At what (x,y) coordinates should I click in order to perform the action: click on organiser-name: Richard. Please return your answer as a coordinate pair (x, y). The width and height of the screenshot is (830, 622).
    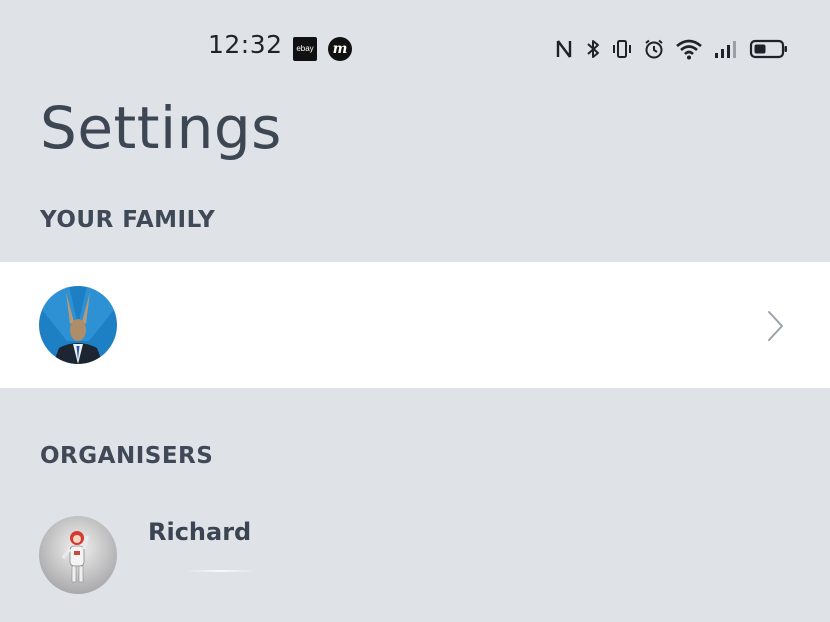
    Looking at the image, I should click on (200, 532).